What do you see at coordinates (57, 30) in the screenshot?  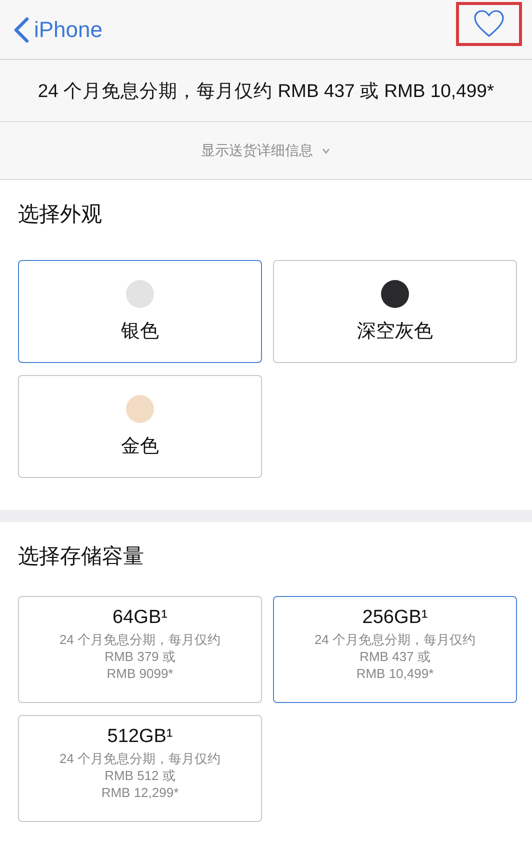 I see `back-button: iPhone` at bounding box center [57, 30].